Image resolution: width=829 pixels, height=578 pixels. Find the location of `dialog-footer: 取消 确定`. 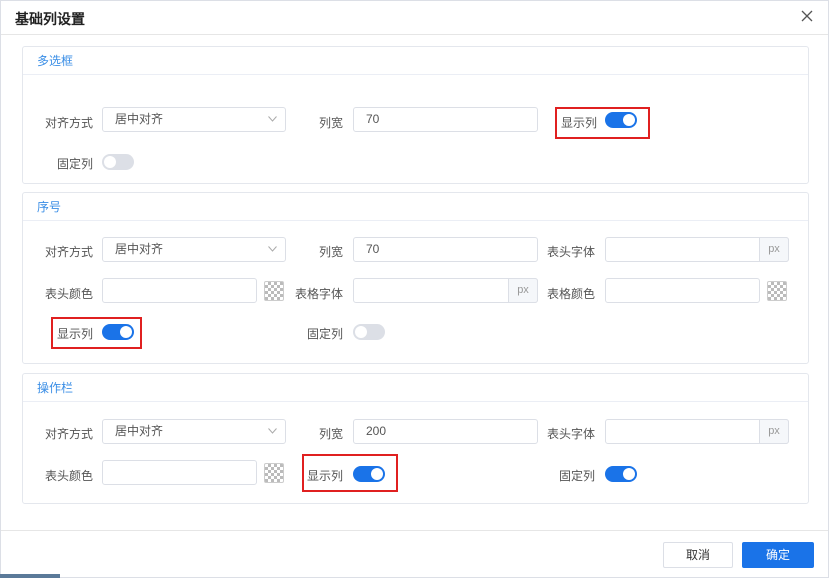

dialog-footer: 取消 确定 is located at coordinates (414, 554).